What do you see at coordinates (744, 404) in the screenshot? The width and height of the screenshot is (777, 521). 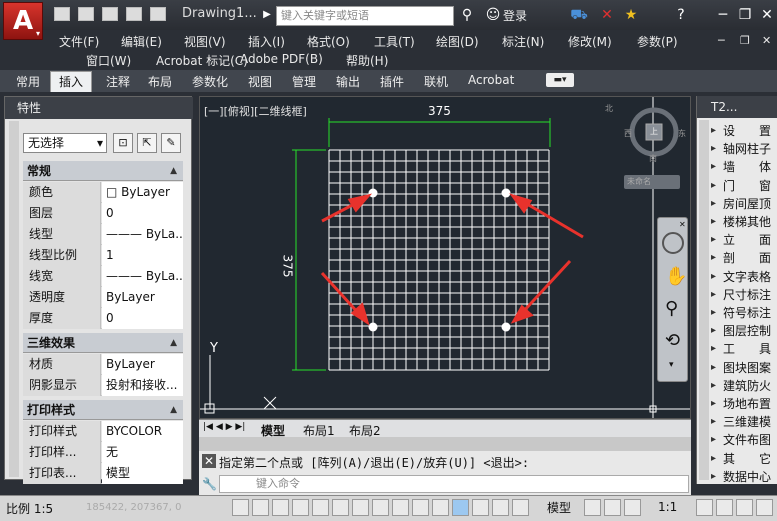 I see `tool-palette-item: 场地布置` at bounding box center [744, 404].